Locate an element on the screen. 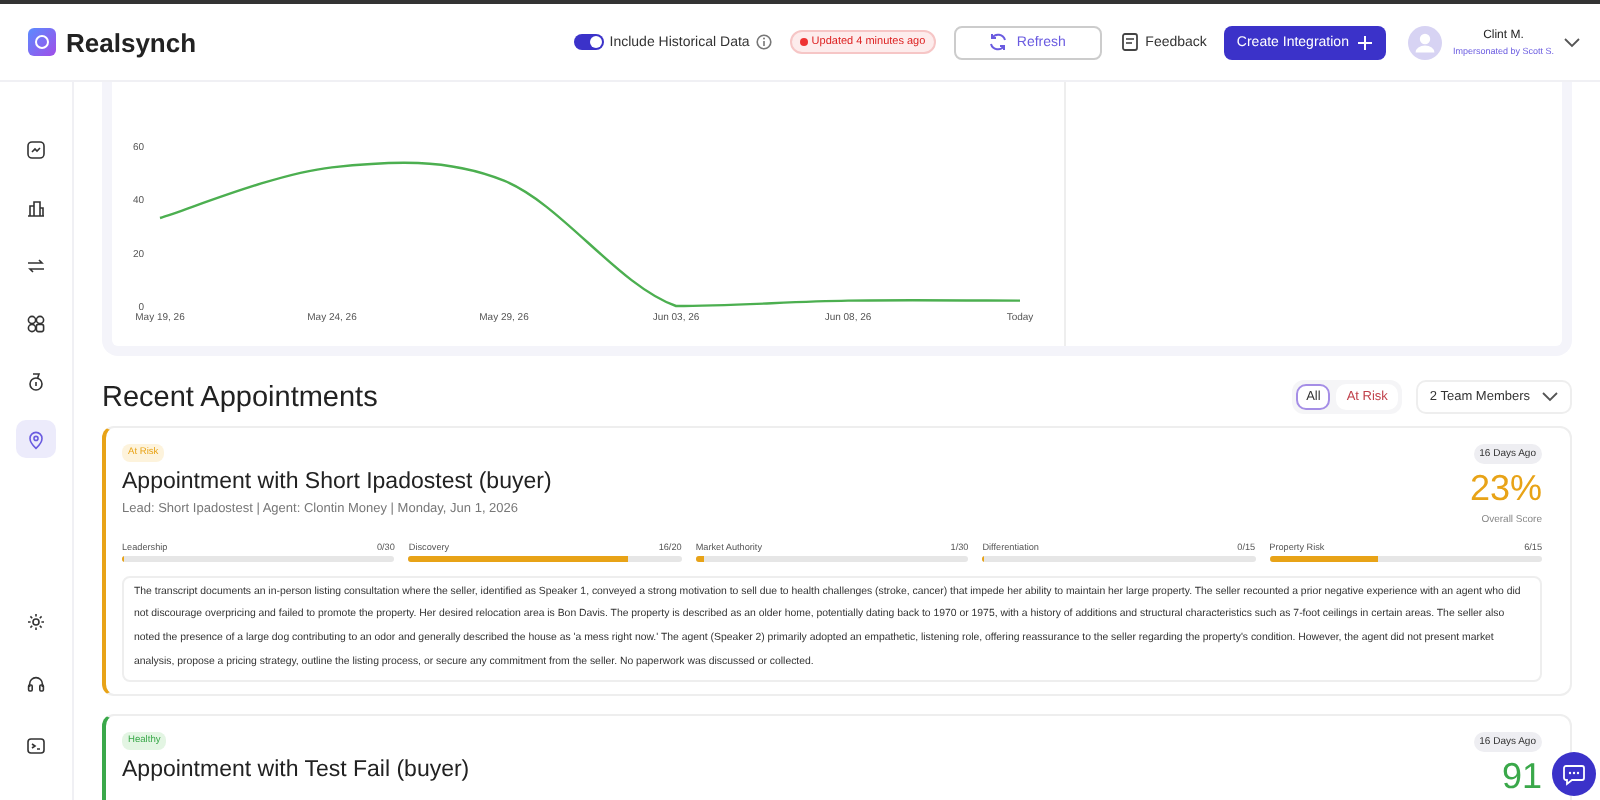 This screenshot has width=1600, height=800. refresh-icon is located at coordinates (998, 42).